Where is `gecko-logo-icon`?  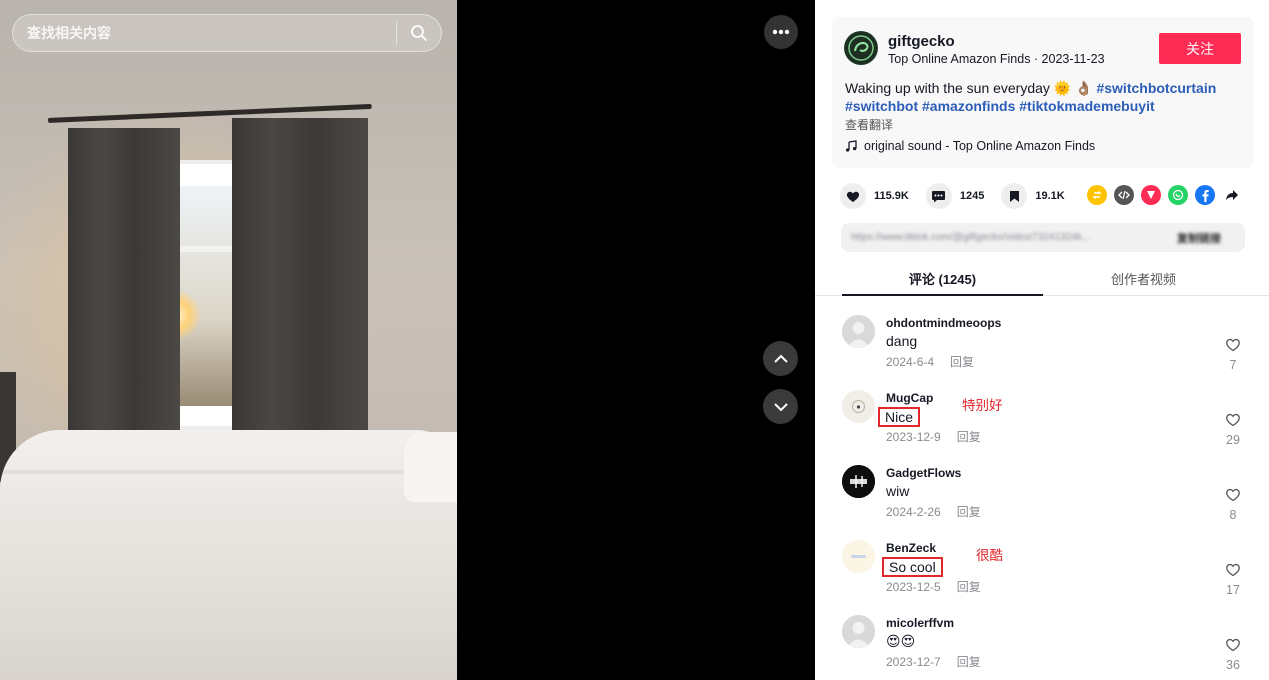
gecko-logo-icon is located at coordinates (861, 48).